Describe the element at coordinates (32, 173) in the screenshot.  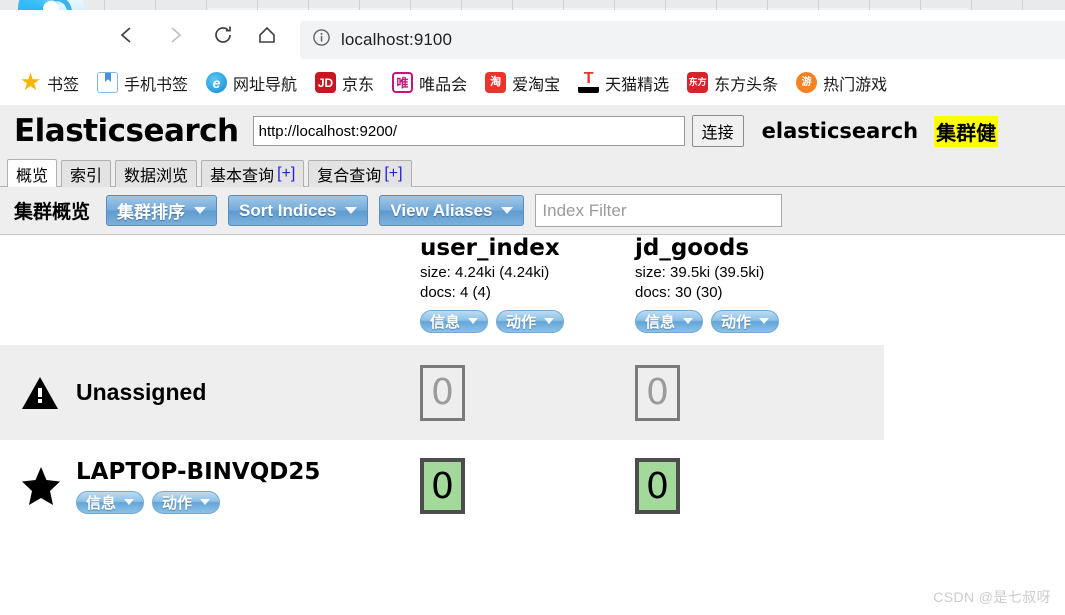
I see `tab-overview: 概览` at that location.